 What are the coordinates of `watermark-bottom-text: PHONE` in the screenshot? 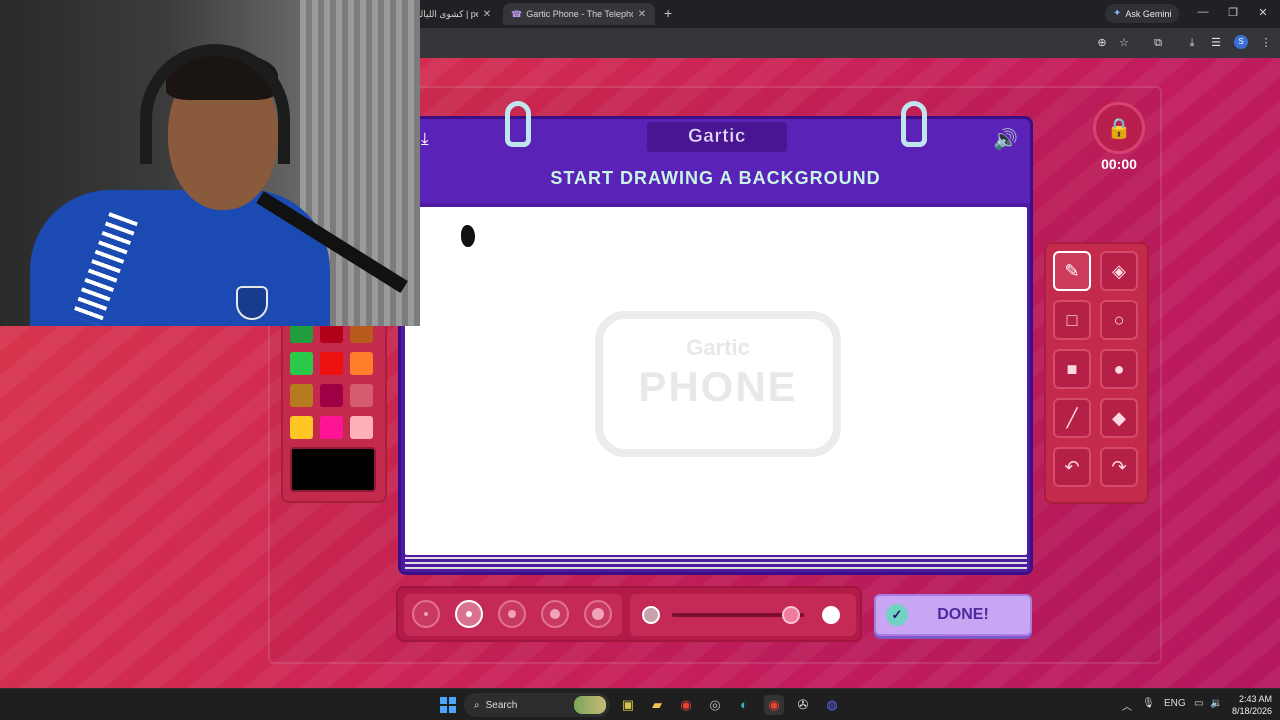 It's located at (718, 386).